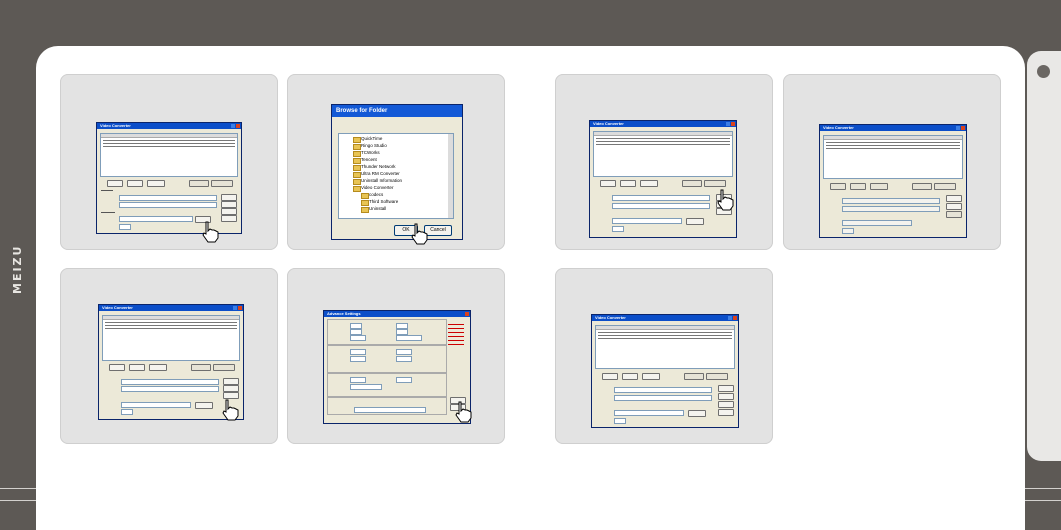 Image resolution: width=1061 pixels, height=530 pixels. Describe the element at coordinates (456, 341) in the screenshot. I see `preset-list` at that location.